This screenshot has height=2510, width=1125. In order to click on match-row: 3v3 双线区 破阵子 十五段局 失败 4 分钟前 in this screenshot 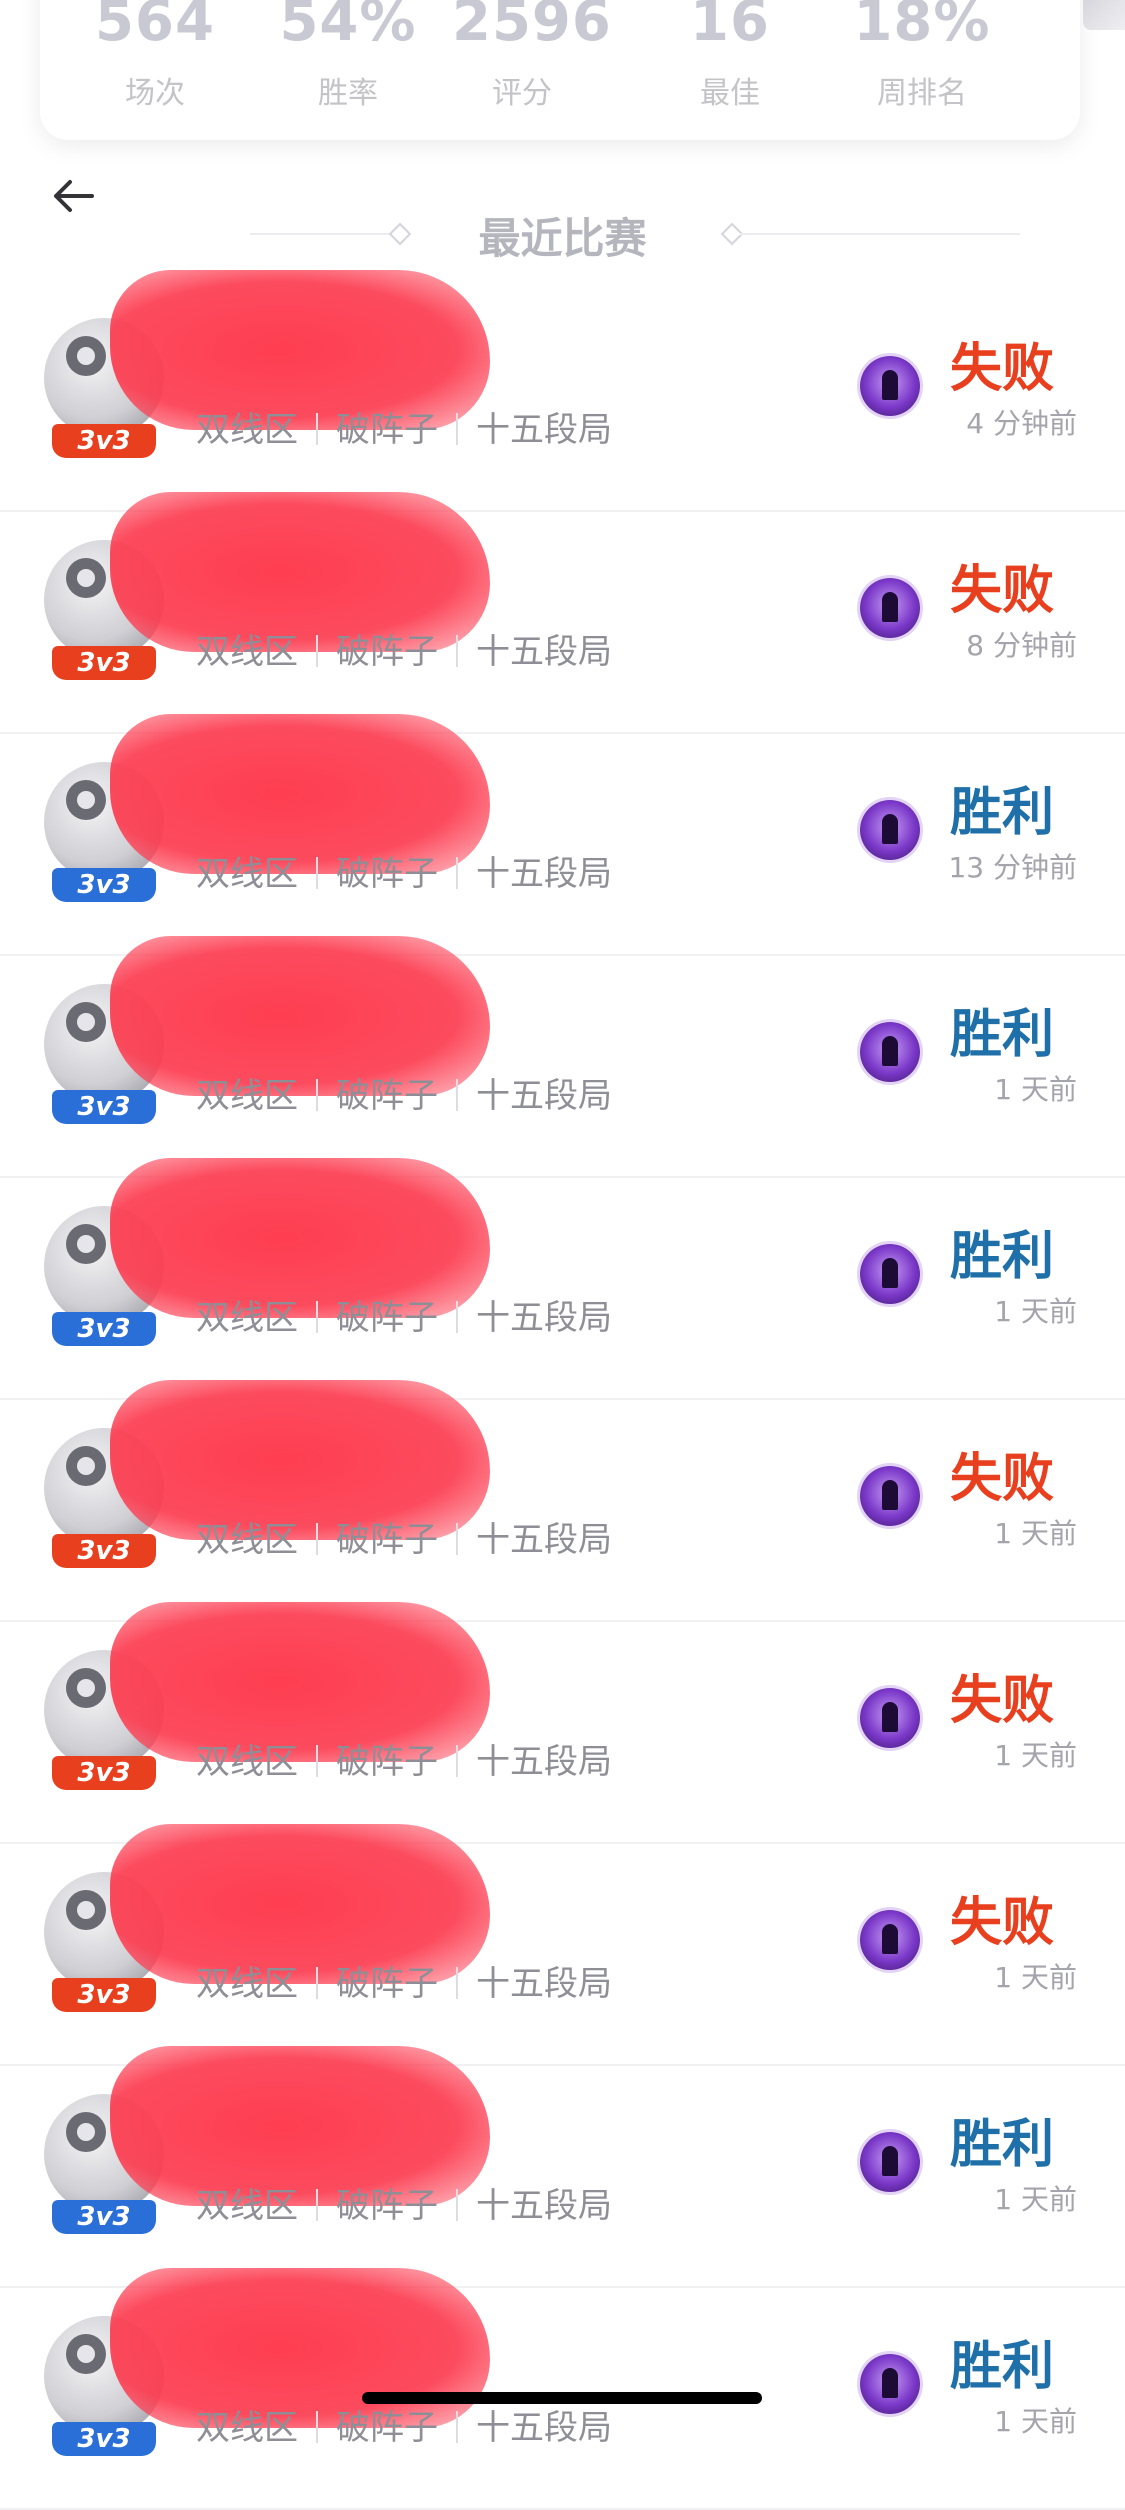, I will do `click(562, 391)`.